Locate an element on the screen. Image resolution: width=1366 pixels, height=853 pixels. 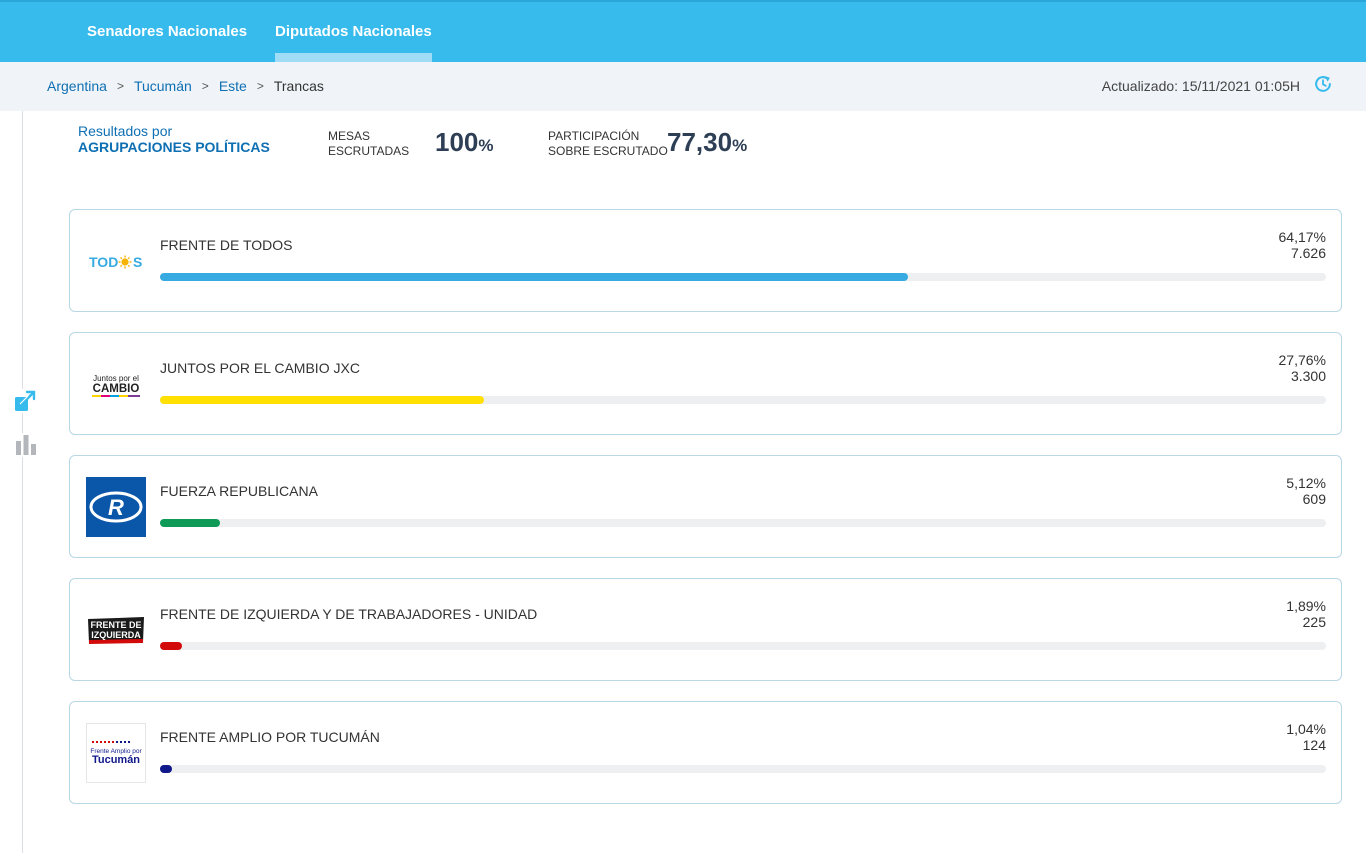
breadcrumb: Argentina > Tucumán > Este > Trancas is located at coordinates (185, 86).